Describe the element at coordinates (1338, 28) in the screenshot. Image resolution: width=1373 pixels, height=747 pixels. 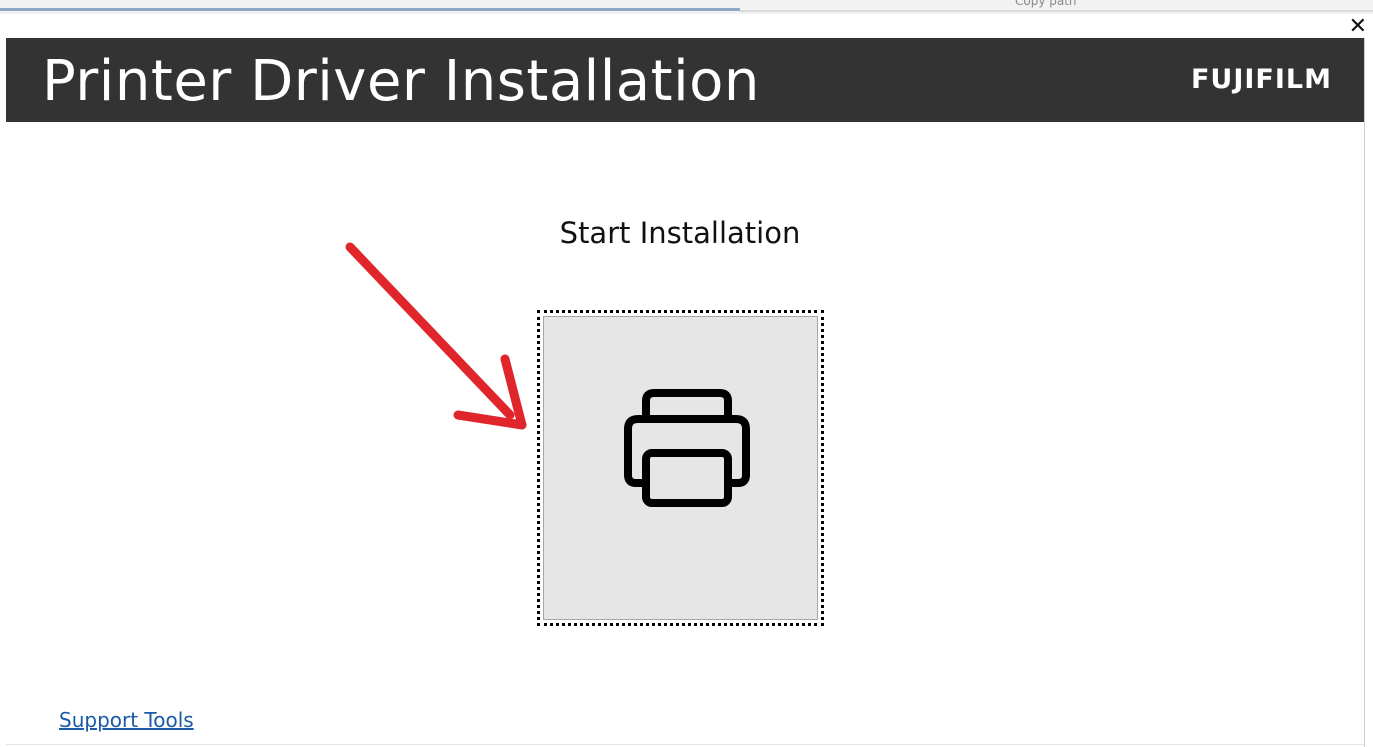
I see `minimize-button: _` at that location.